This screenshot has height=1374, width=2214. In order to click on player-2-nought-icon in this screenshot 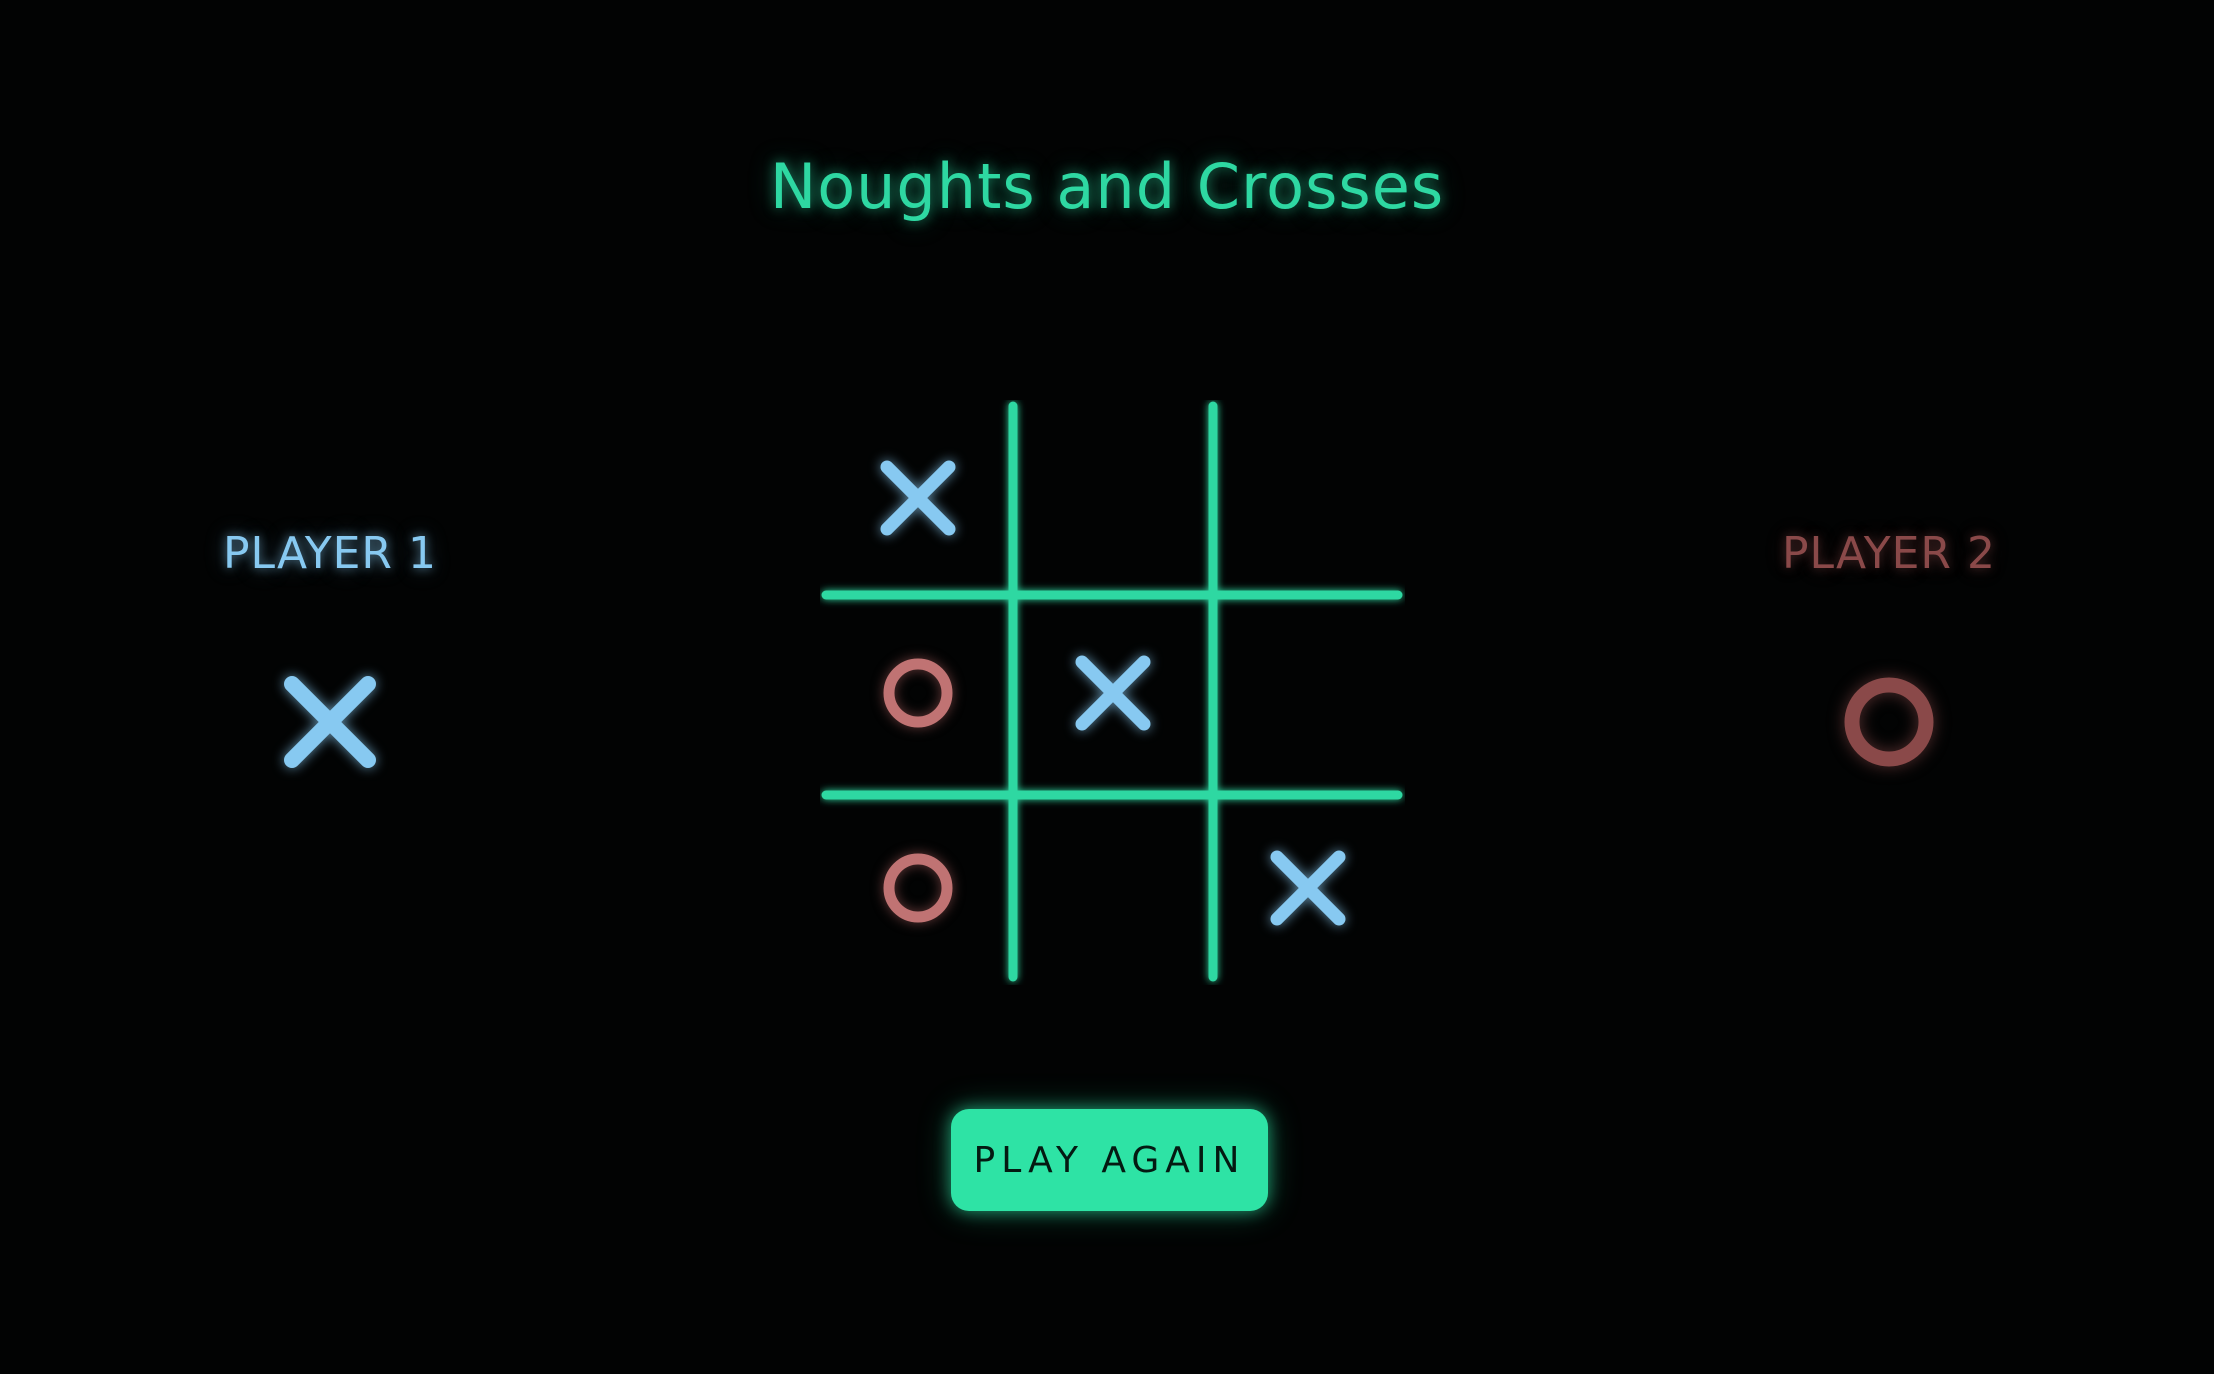, I will do `click(1889, 722)`.